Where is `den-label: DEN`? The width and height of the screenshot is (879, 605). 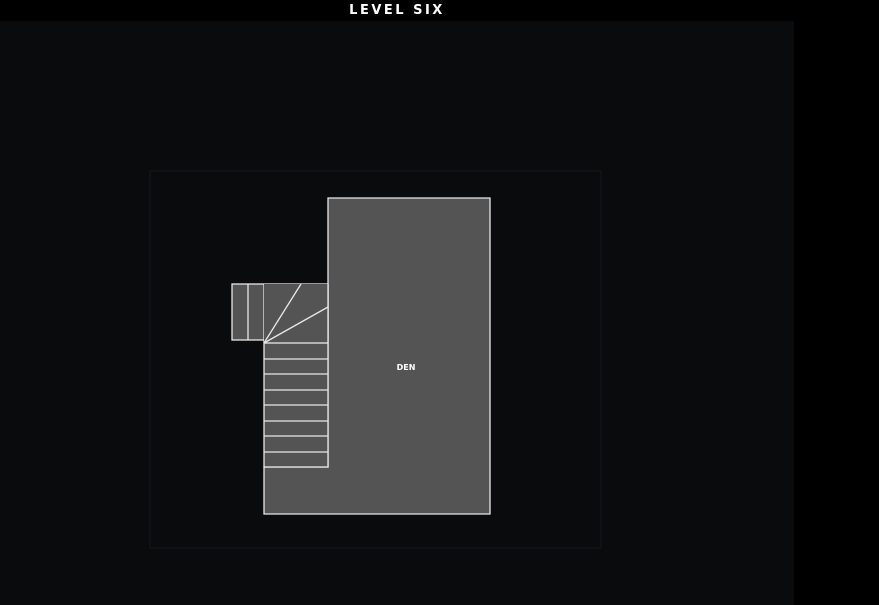 den-label: DEN is located at coordinates (406, 367).